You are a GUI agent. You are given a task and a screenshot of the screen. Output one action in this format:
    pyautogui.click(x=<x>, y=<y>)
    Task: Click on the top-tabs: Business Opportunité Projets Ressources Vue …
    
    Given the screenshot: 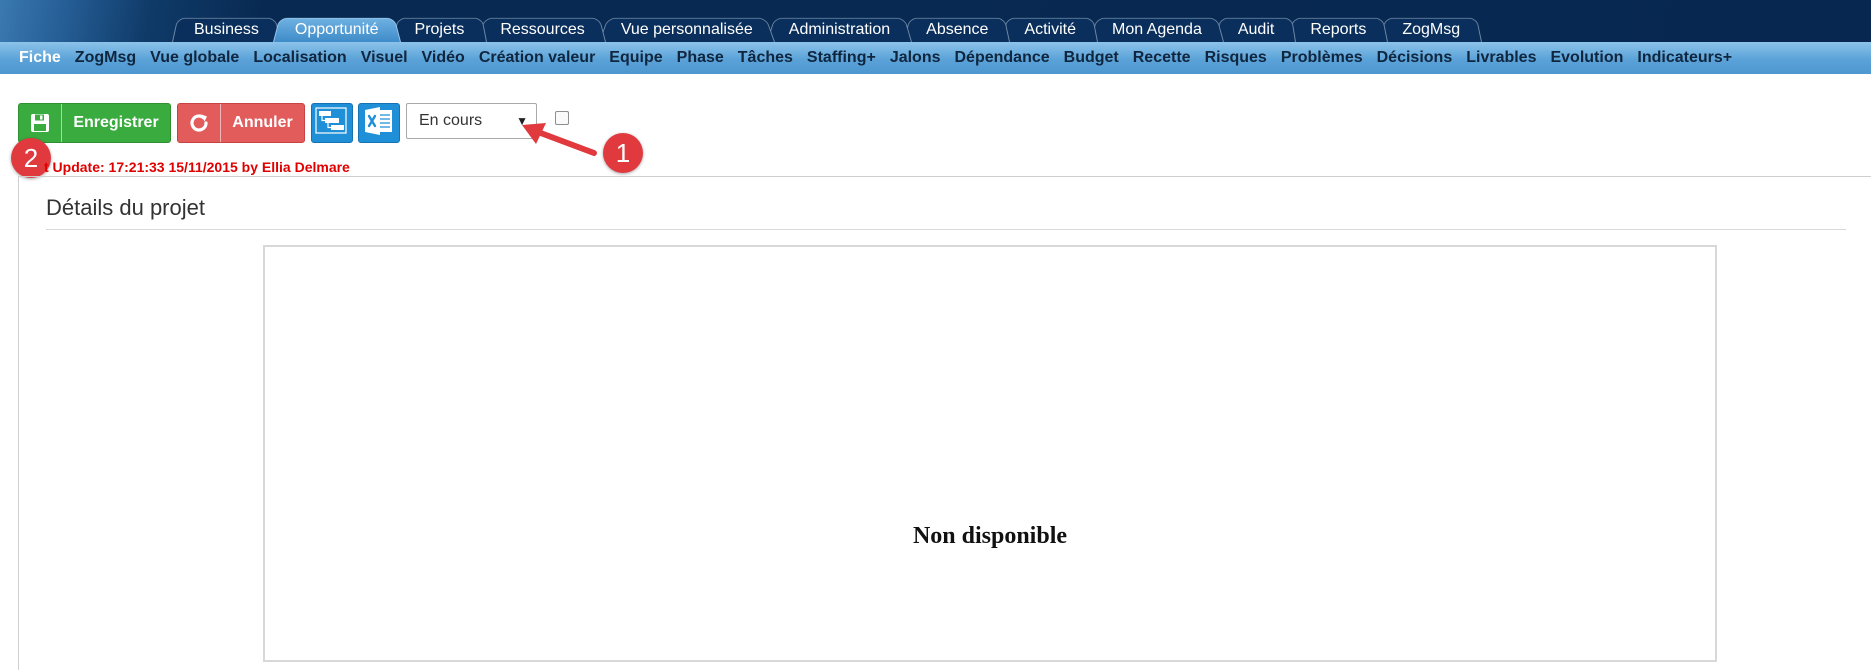 What is the action you would take?
    pyautogui.click(x=827, y=28)
    